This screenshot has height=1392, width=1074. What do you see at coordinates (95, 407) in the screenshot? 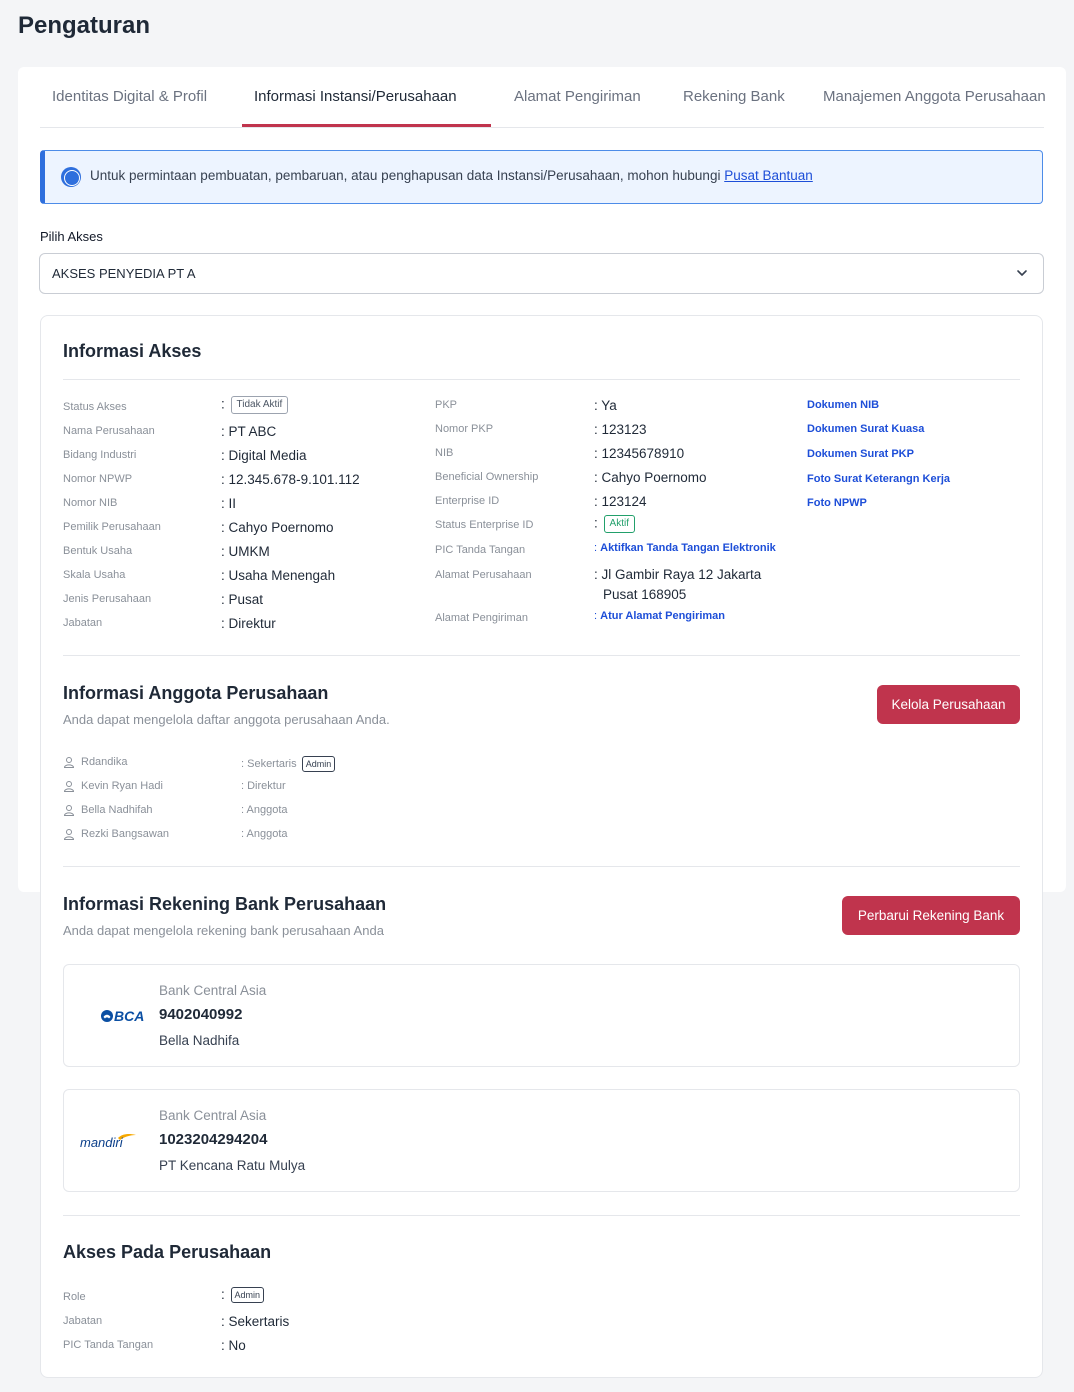
I see `status-akses-label: Status Akses` at bounding box center [95, 407].